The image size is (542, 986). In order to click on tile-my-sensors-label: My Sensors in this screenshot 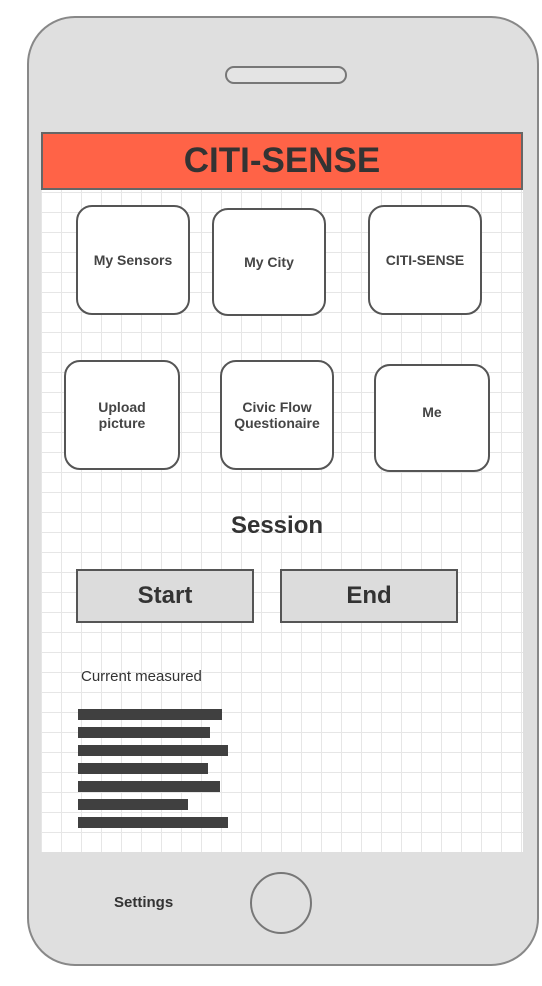, I will do `click(133, 260)`.